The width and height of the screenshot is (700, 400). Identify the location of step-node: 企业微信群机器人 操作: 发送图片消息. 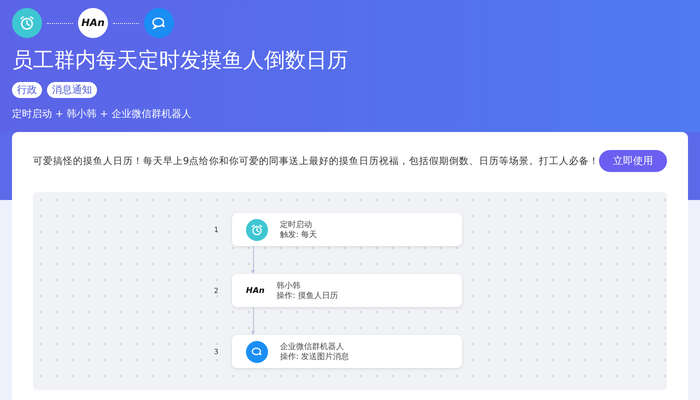
(347, 351).